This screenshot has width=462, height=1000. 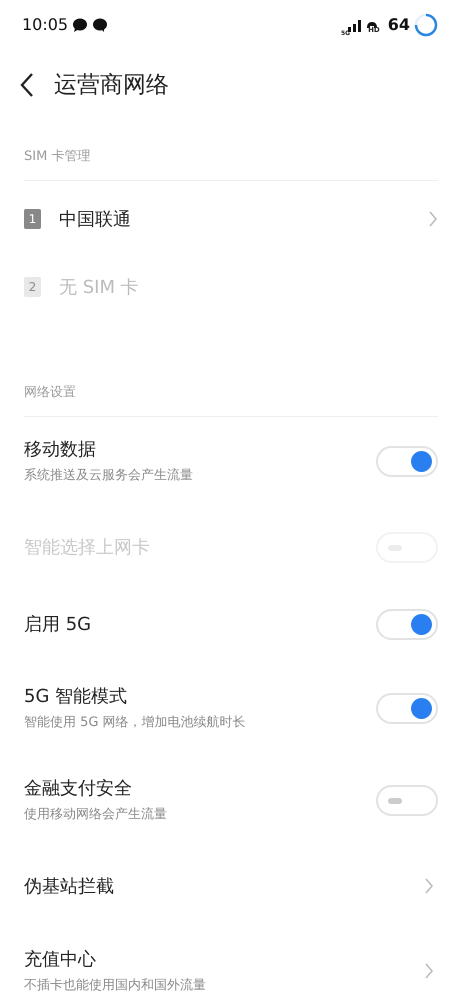 I want to click on setting-description: 智能使用 5G 网络，增加电池续航时长, so click(x=135, y=723).